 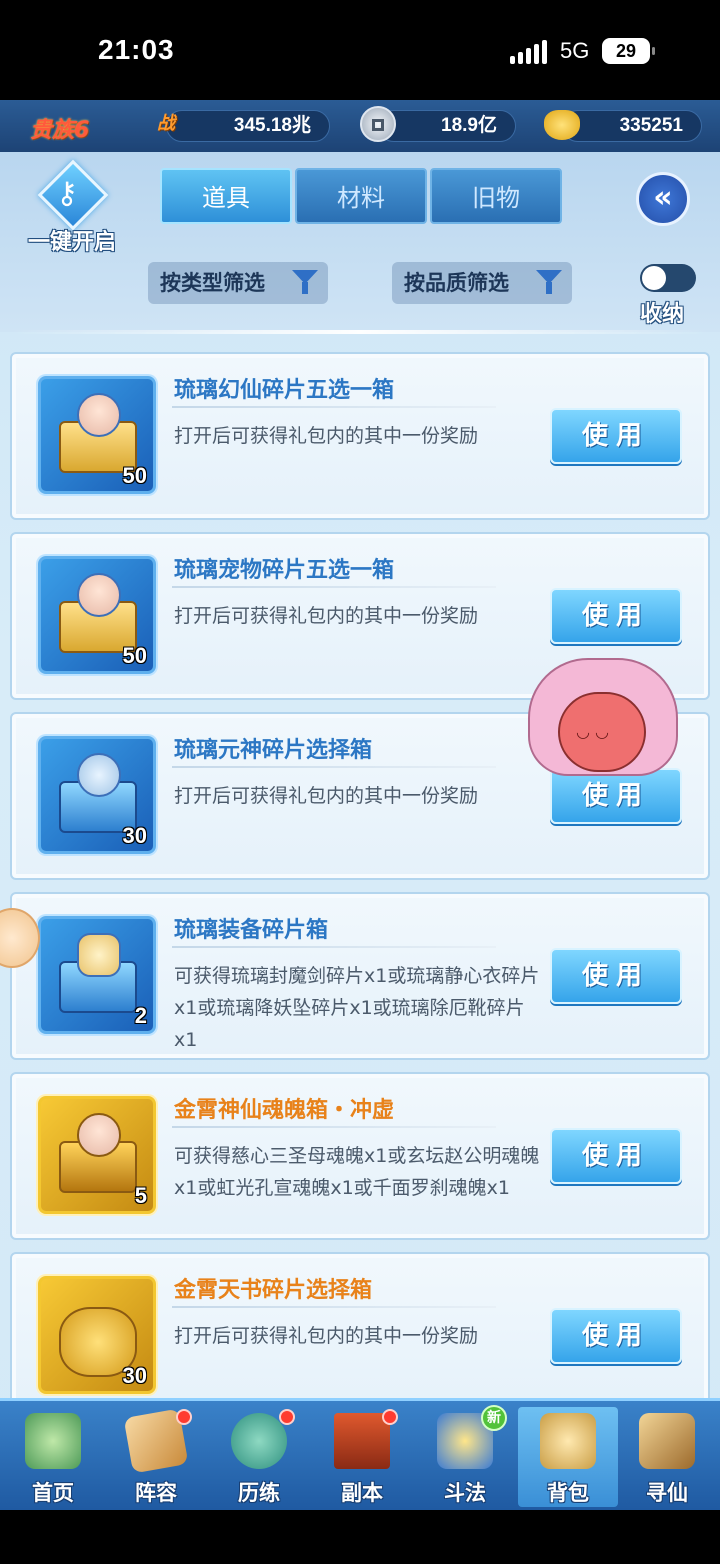 I want to click on floating-assistant-sprite: ◡ ◡, so click(x=603, y=723).